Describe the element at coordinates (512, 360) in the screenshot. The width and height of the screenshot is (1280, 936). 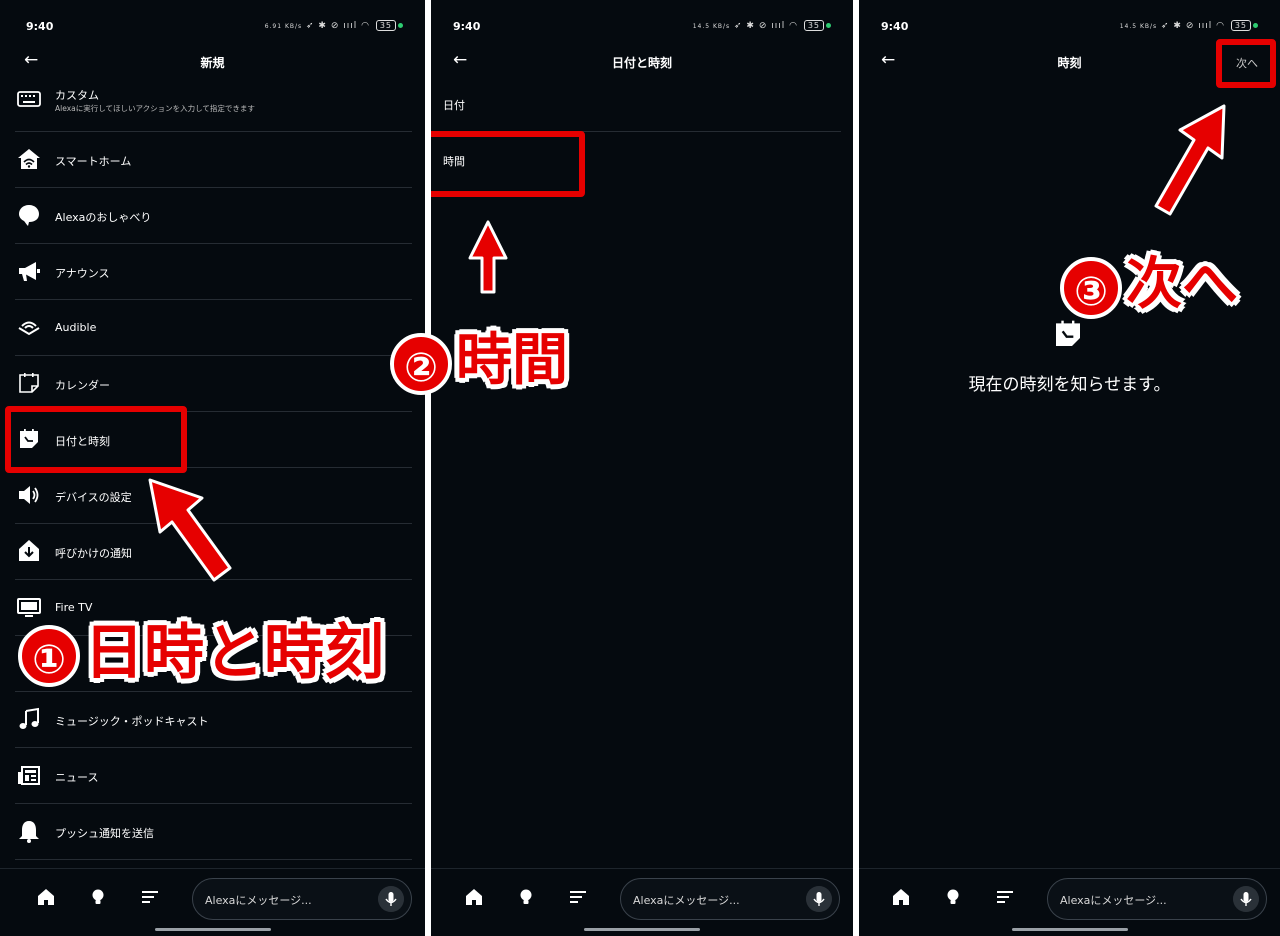
I see `step-text-2: 時間` at that location.